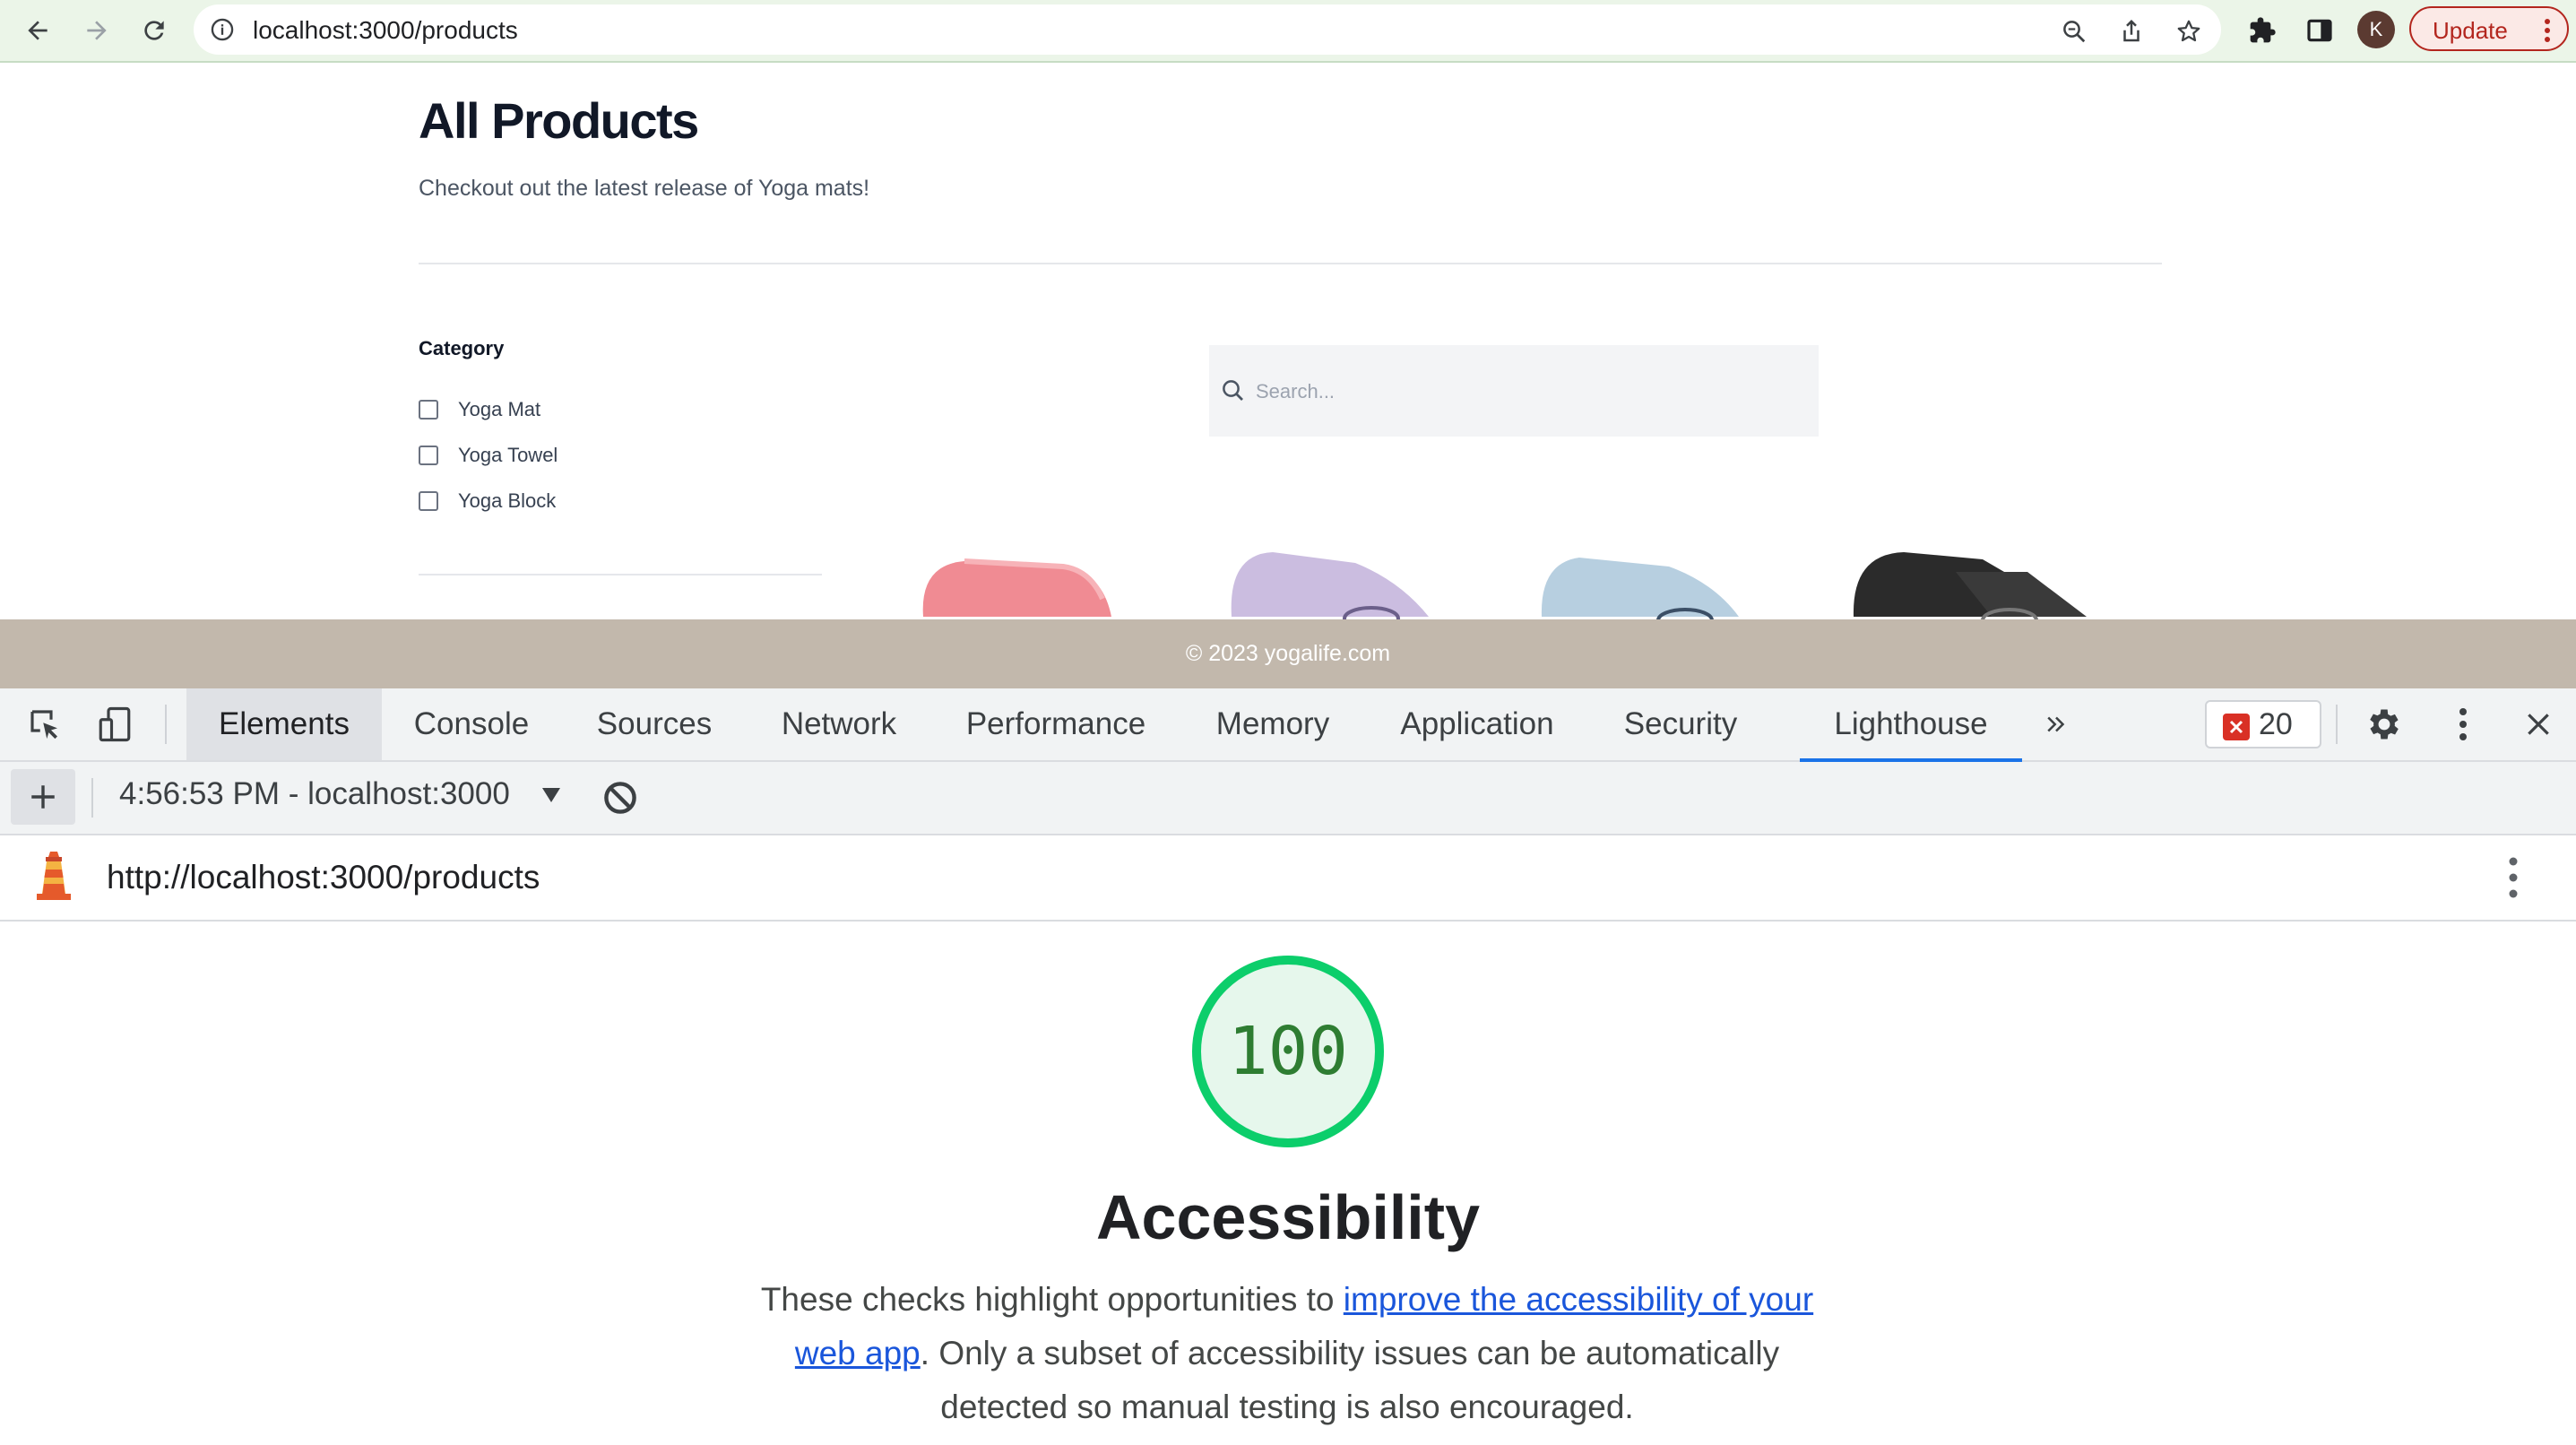 This screenshot has width=2576, height=1445. What do you see at coordinates (1056, 724) in the screenshot?
I see `tab-performance: Performance` at bounding box center [1056, 724].